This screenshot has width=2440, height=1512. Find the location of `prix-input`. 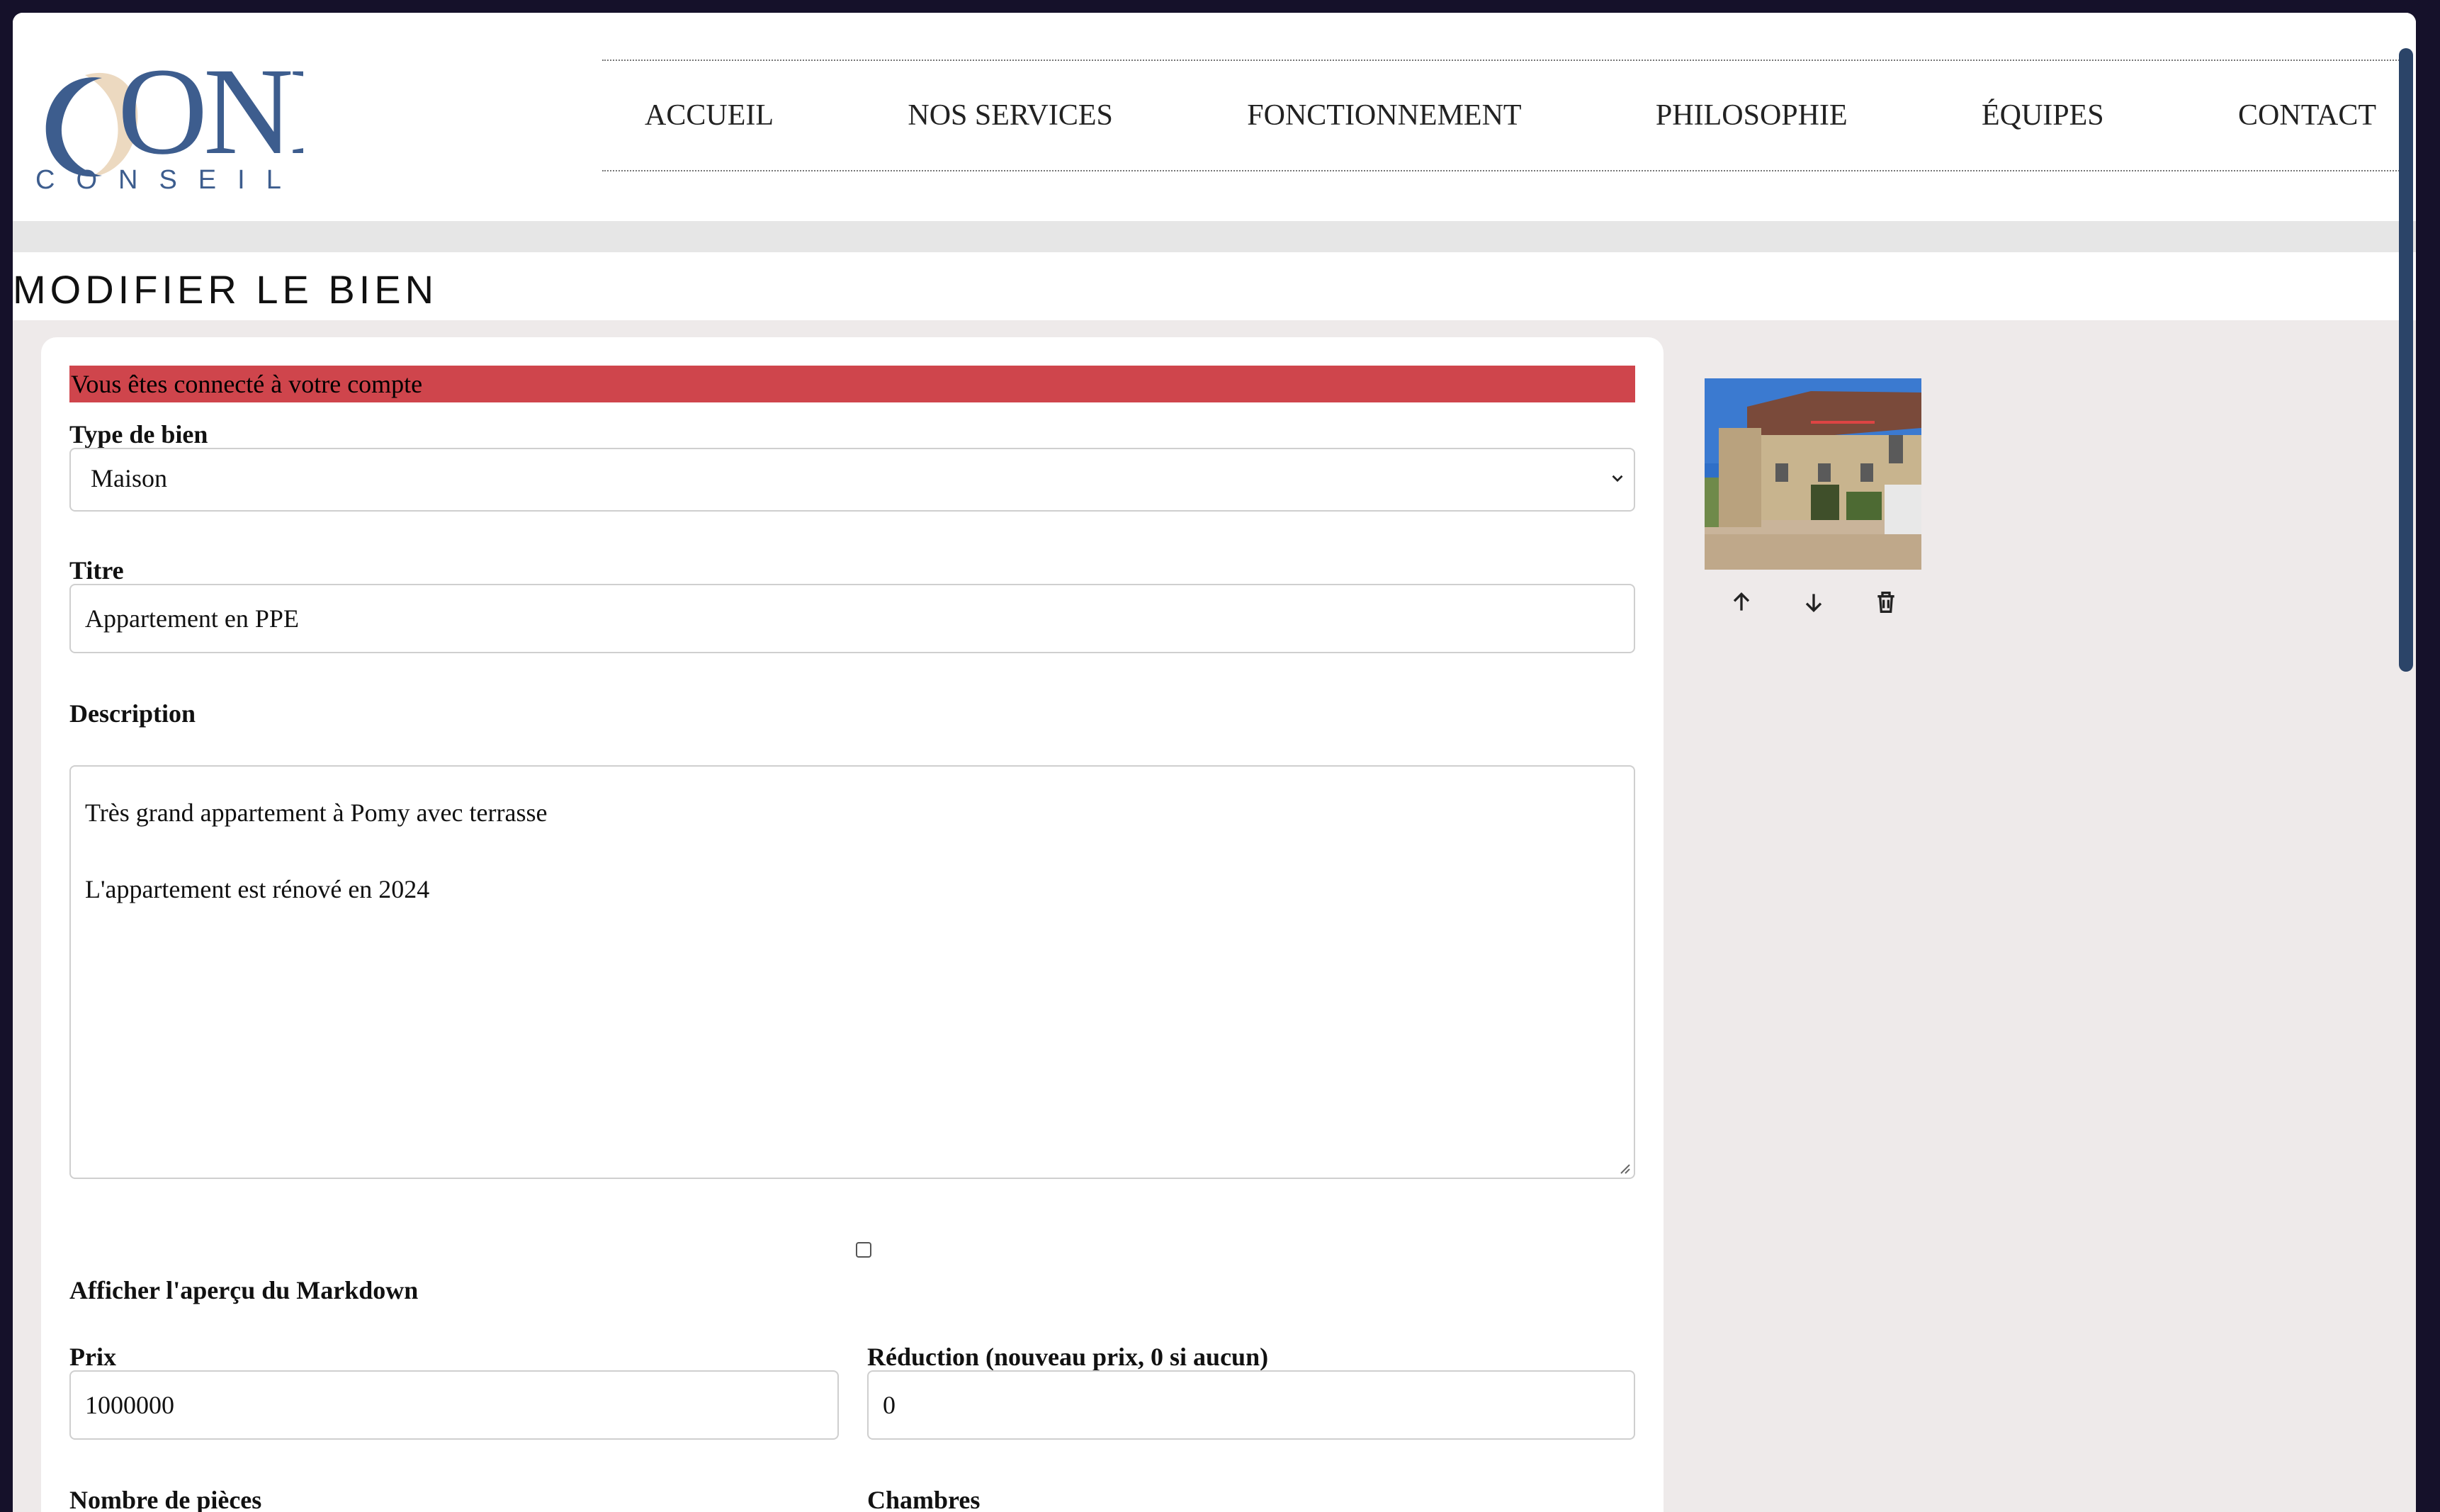

prix-input is located at coordinates (454, 1405).